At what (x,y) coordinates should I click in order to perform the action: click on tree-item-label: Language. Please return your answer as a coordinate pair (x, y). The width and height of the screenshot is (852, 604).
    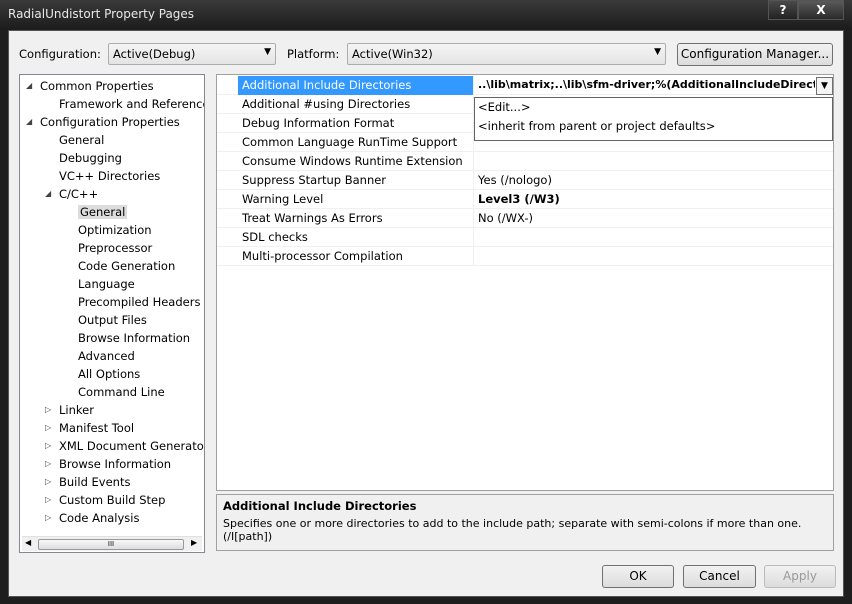
    Looking at the image, I should click on (106, 284).